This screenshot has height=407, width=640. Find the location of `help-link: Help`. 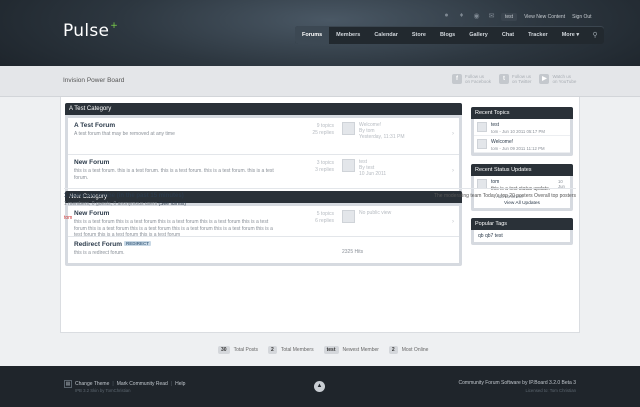

help-link: Help is located at coordinates (180, 384).